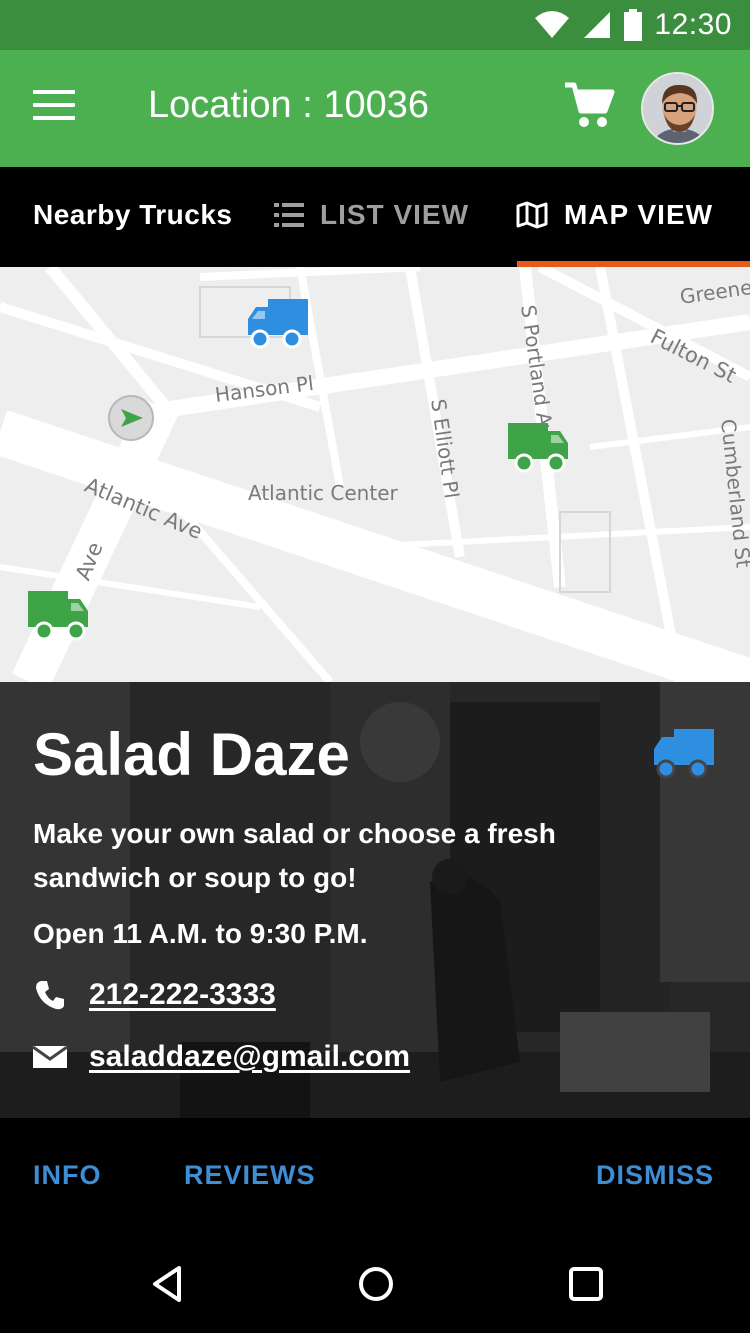  What do you see at coordinates (131, 418) in the screenshot?
I see `my-location-icon` at bounding box center [131, 418].